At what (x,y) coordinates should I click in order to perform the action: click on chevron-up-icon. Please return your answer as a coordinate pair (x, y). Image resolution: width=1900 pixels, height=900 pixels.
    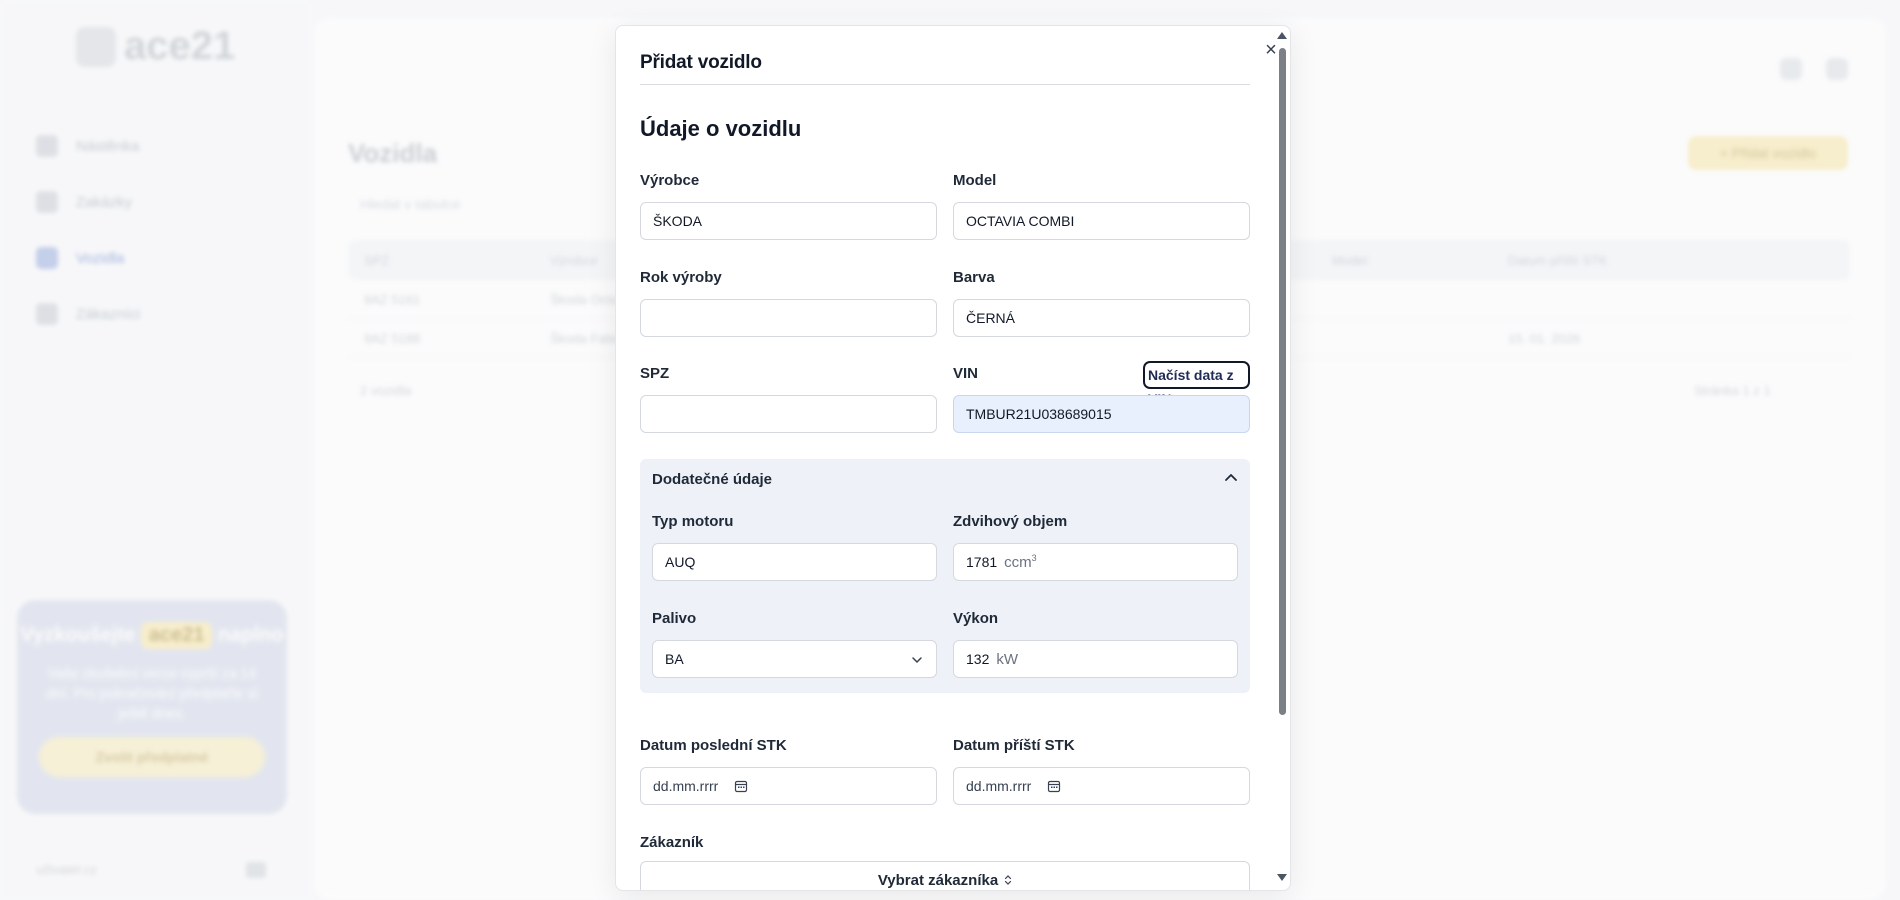
    Looking at the image, I should click on (1231, 478).